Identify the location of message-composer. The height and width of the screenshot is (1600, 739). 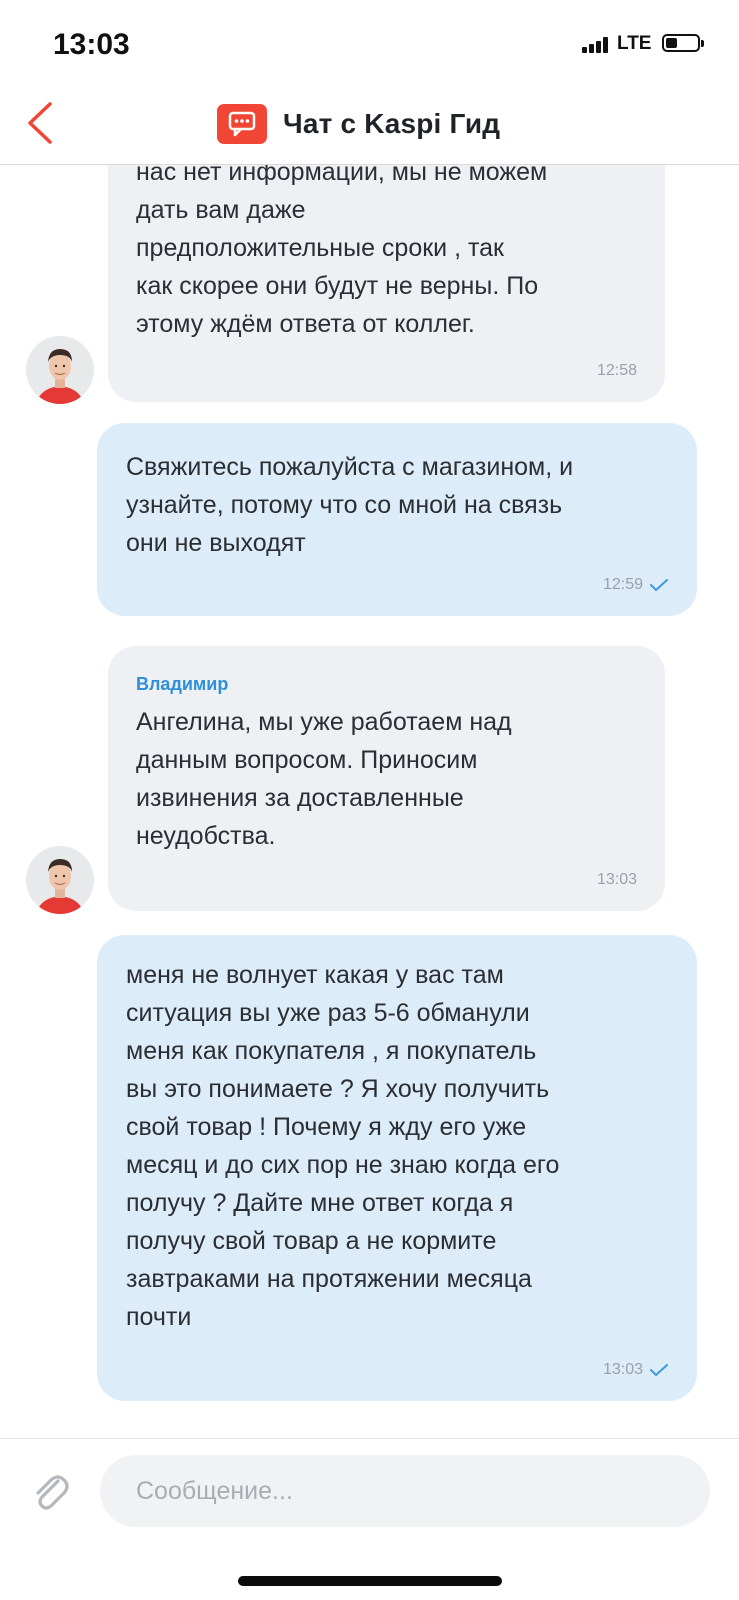
(369, 1492).